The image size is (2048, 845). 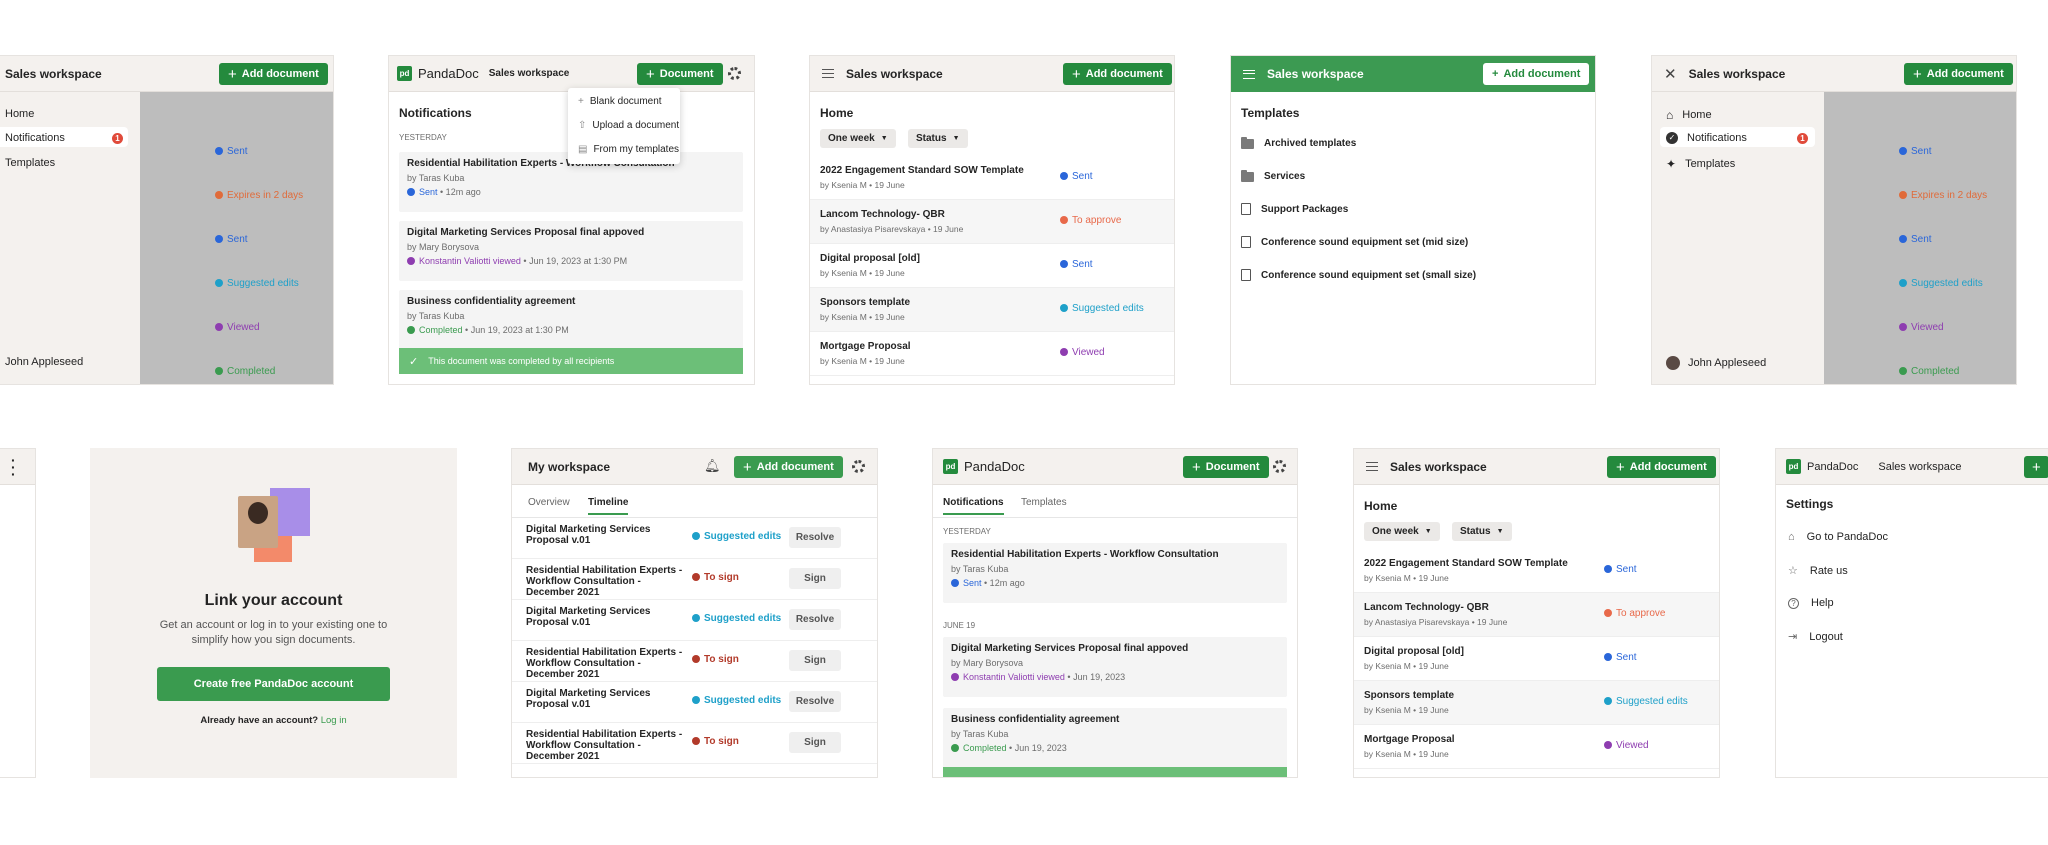 I want to click on menu-item-templates: ▤ From my templates, so click(x=628, y=149).